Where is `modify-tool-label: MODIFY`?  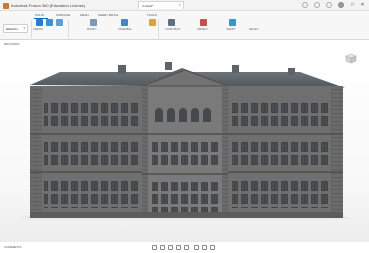
modify-tool-label: MODIFY is located at coordinates (92, 29).